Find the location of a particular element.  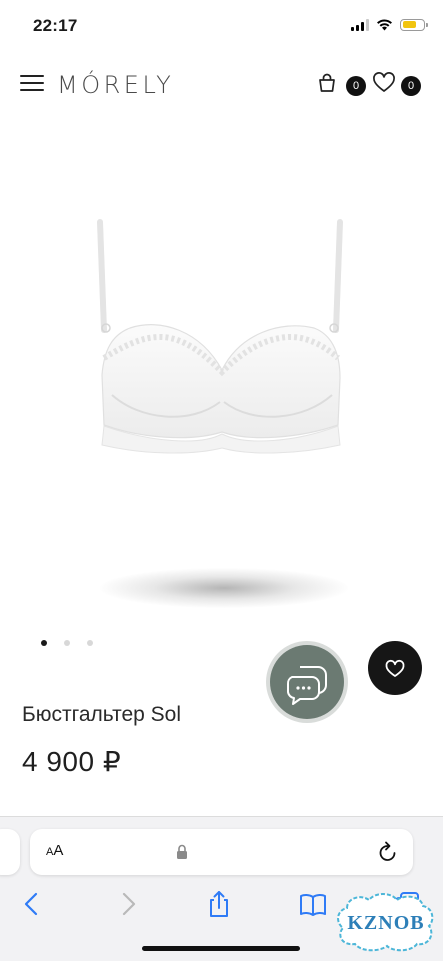

status-time: 22:17 is located at coordinates (55, 25).